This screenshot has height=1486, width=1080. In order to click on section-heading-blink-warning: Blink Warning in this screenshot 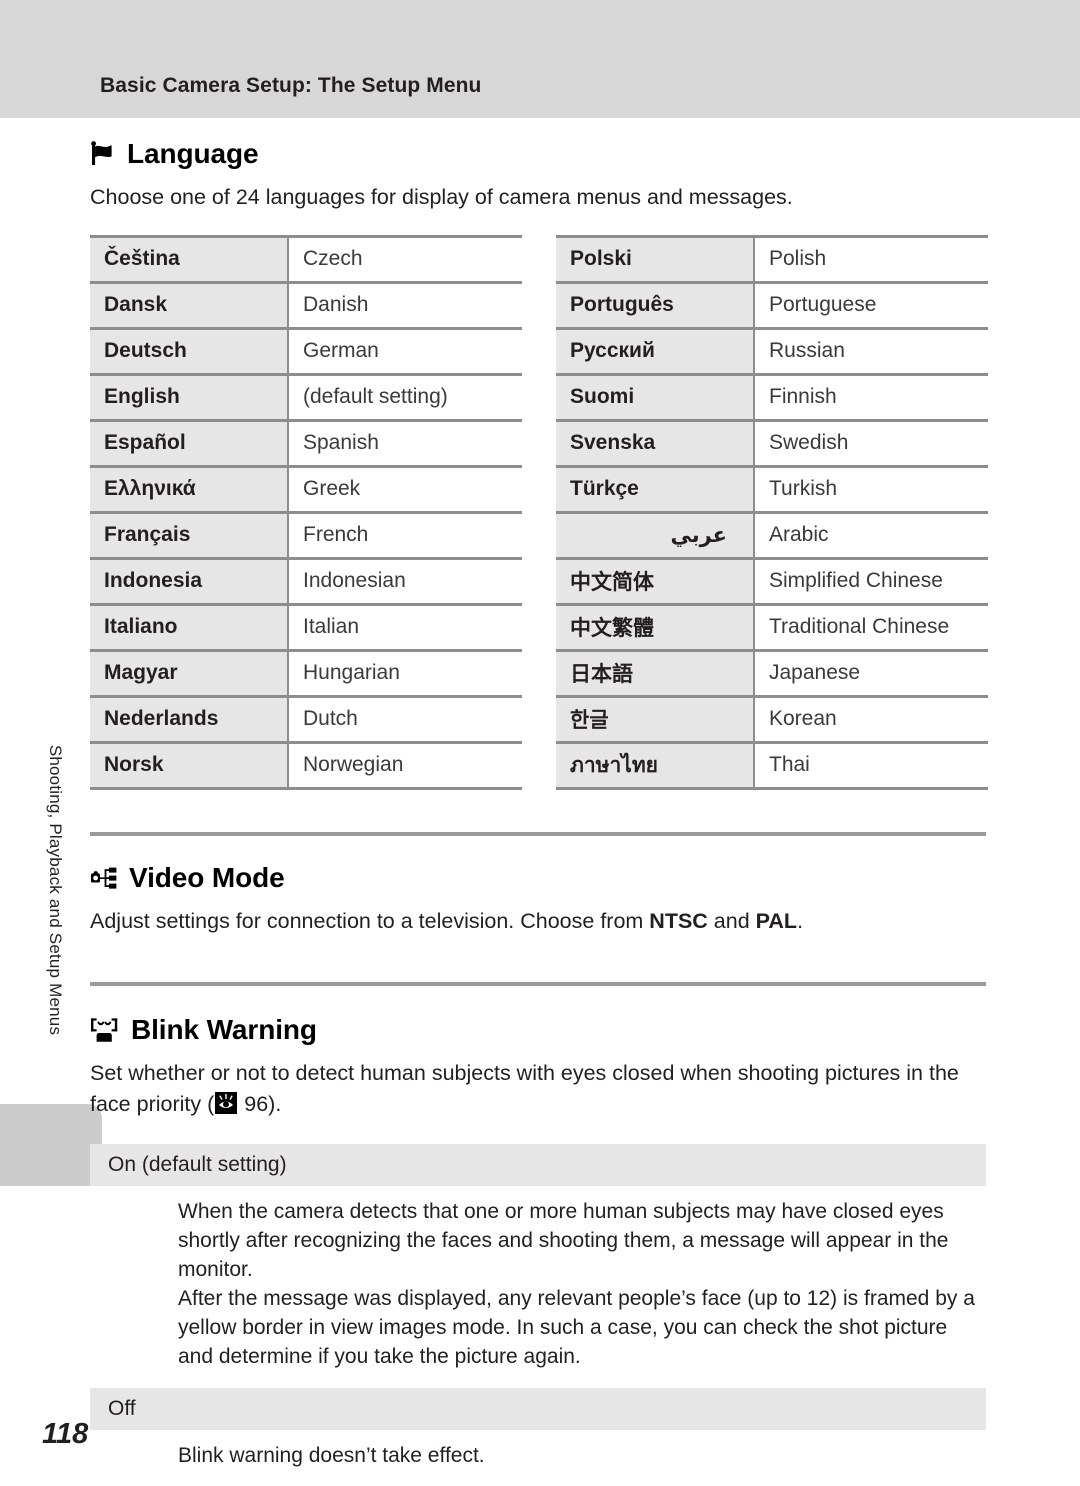, I will do `click(540, 1030)`.